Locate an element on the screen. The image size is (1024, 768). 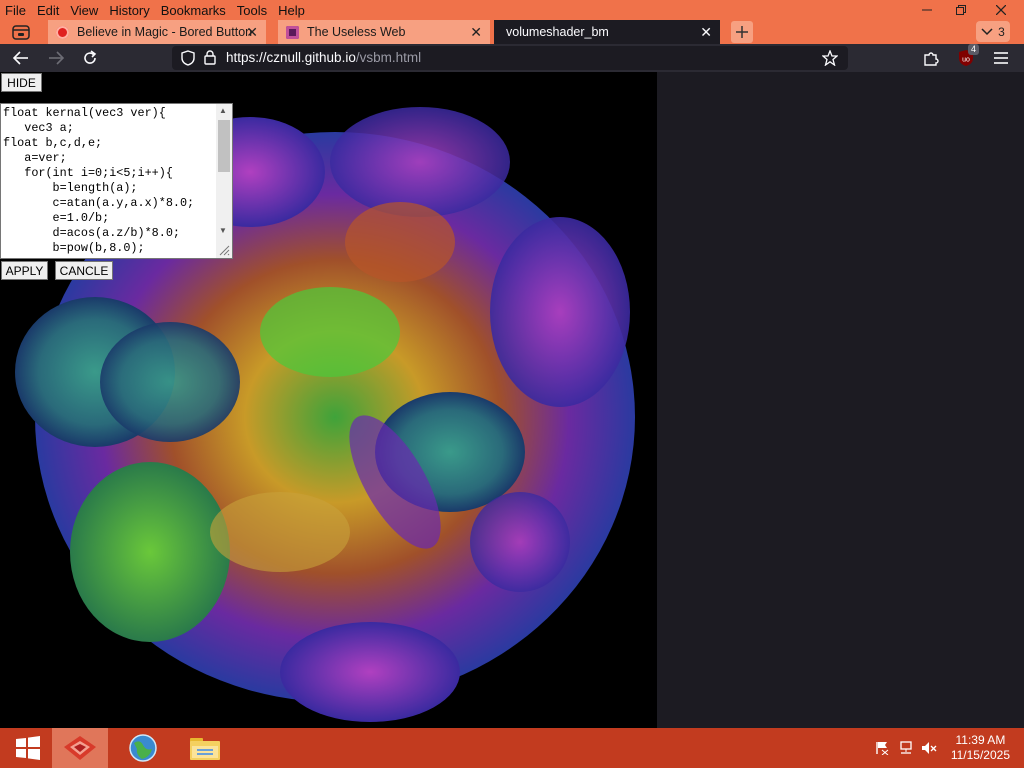
taskbar: 11:39 AM 11/15/2025 is located at coordinates (512, 748).